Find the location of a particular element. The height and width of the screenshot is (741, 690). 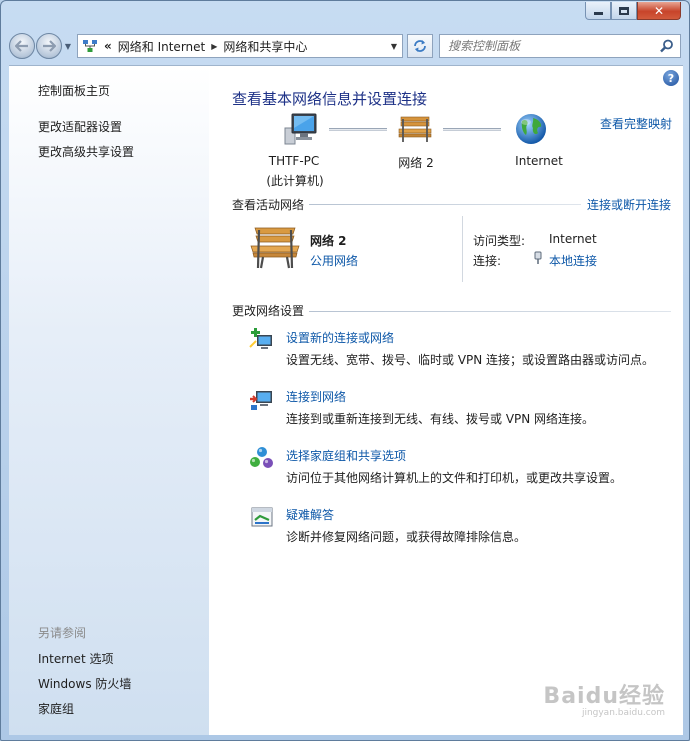

close-button: ✕ is located at coordinates (659, 11).